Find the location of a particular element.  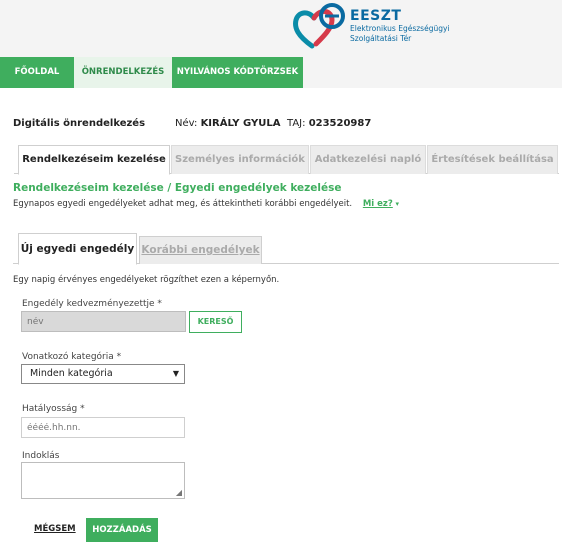

tab-new-permission: Új egyedi engedély is located at coordinates (77, 249).